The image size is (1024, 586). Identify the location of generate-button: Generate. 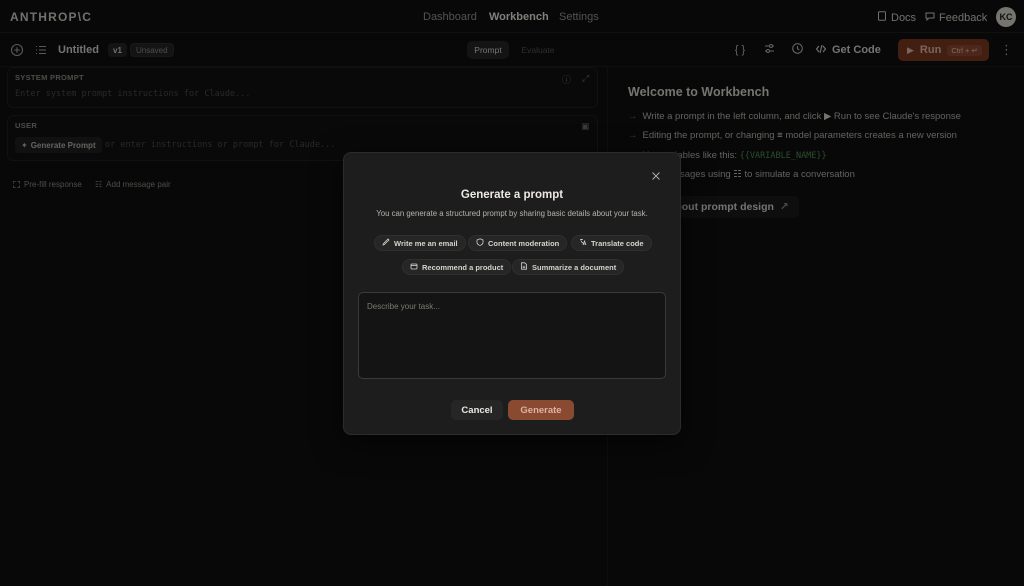
(541, 410).